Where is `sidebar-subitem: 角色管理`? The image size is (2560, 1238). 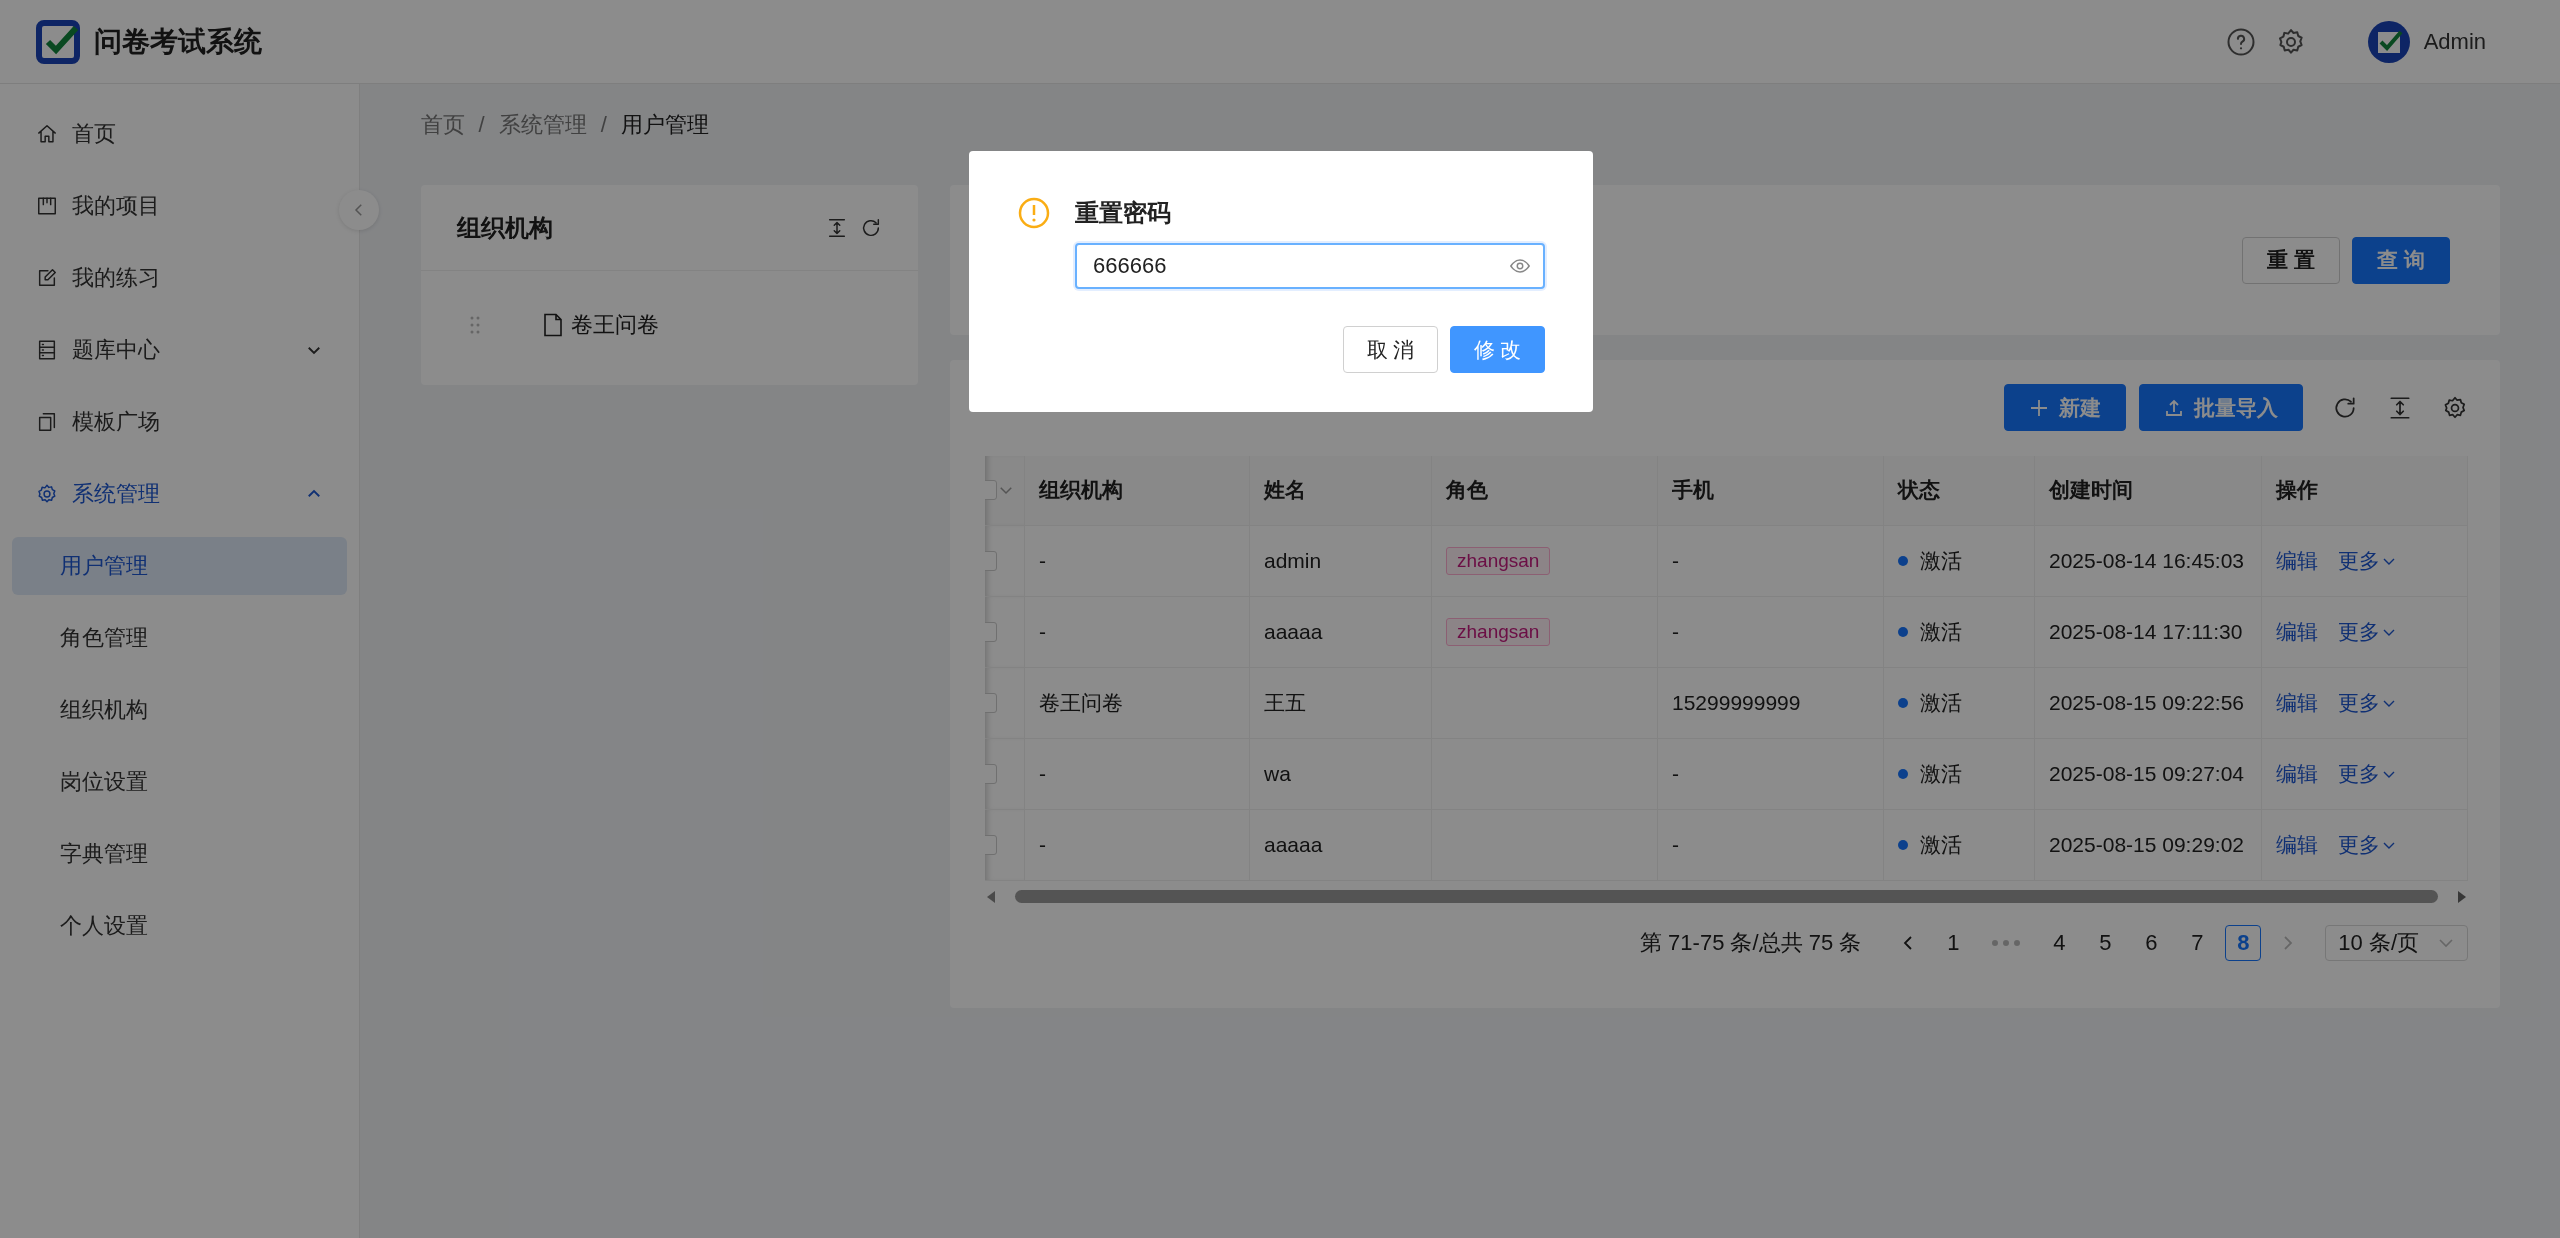 sidebar-subitem: 角色管理 is located at coordinates (179, 638).